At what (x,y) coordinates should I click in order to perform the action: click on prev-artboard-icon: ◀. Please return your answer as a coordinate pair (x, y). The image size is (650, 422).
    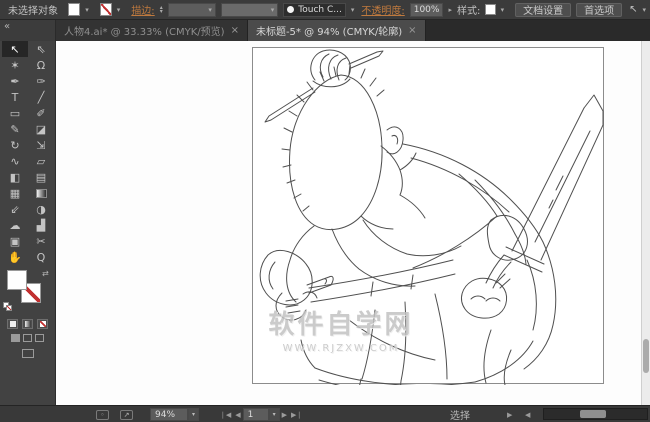
    Looking at the image, I should click on (237, 415).